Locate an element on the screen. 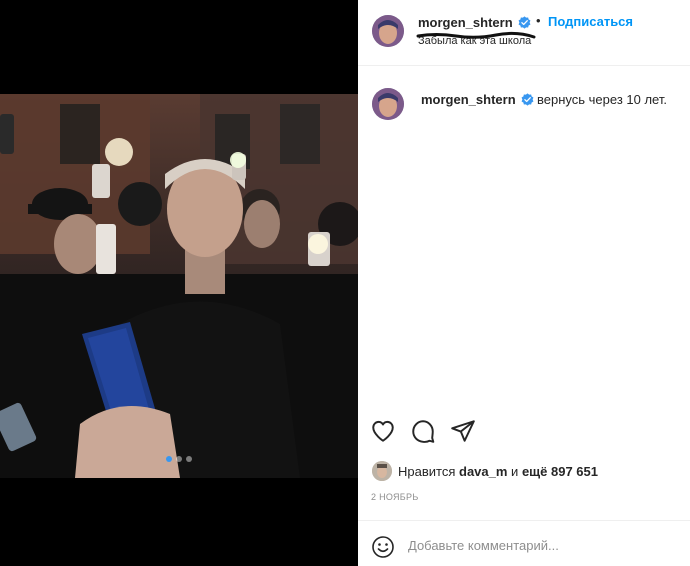 The height and width of the screenshot is (566, 690). comment-bar is located at coordinates (524, 543).